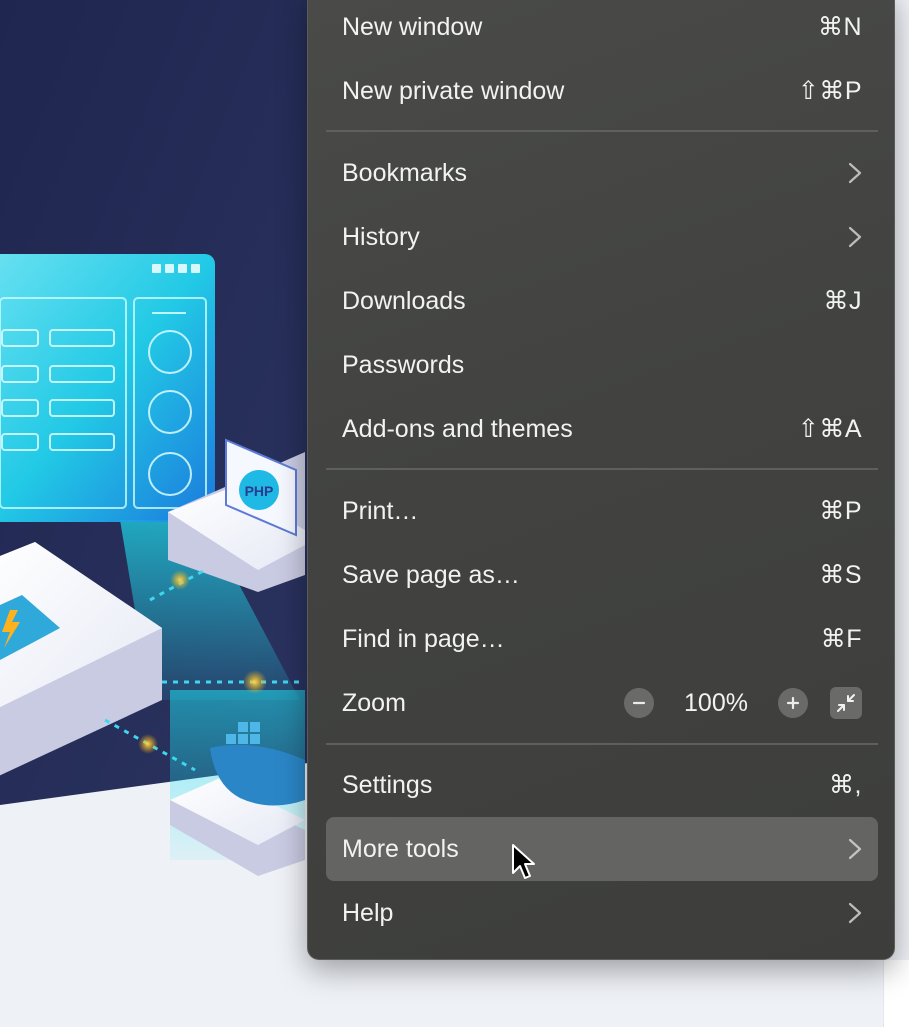  What do you see at coordinates (602, 785) in the screenshot?
I see `menu-item-settings: Settings ⌘,` at bounding box center [602, 785].